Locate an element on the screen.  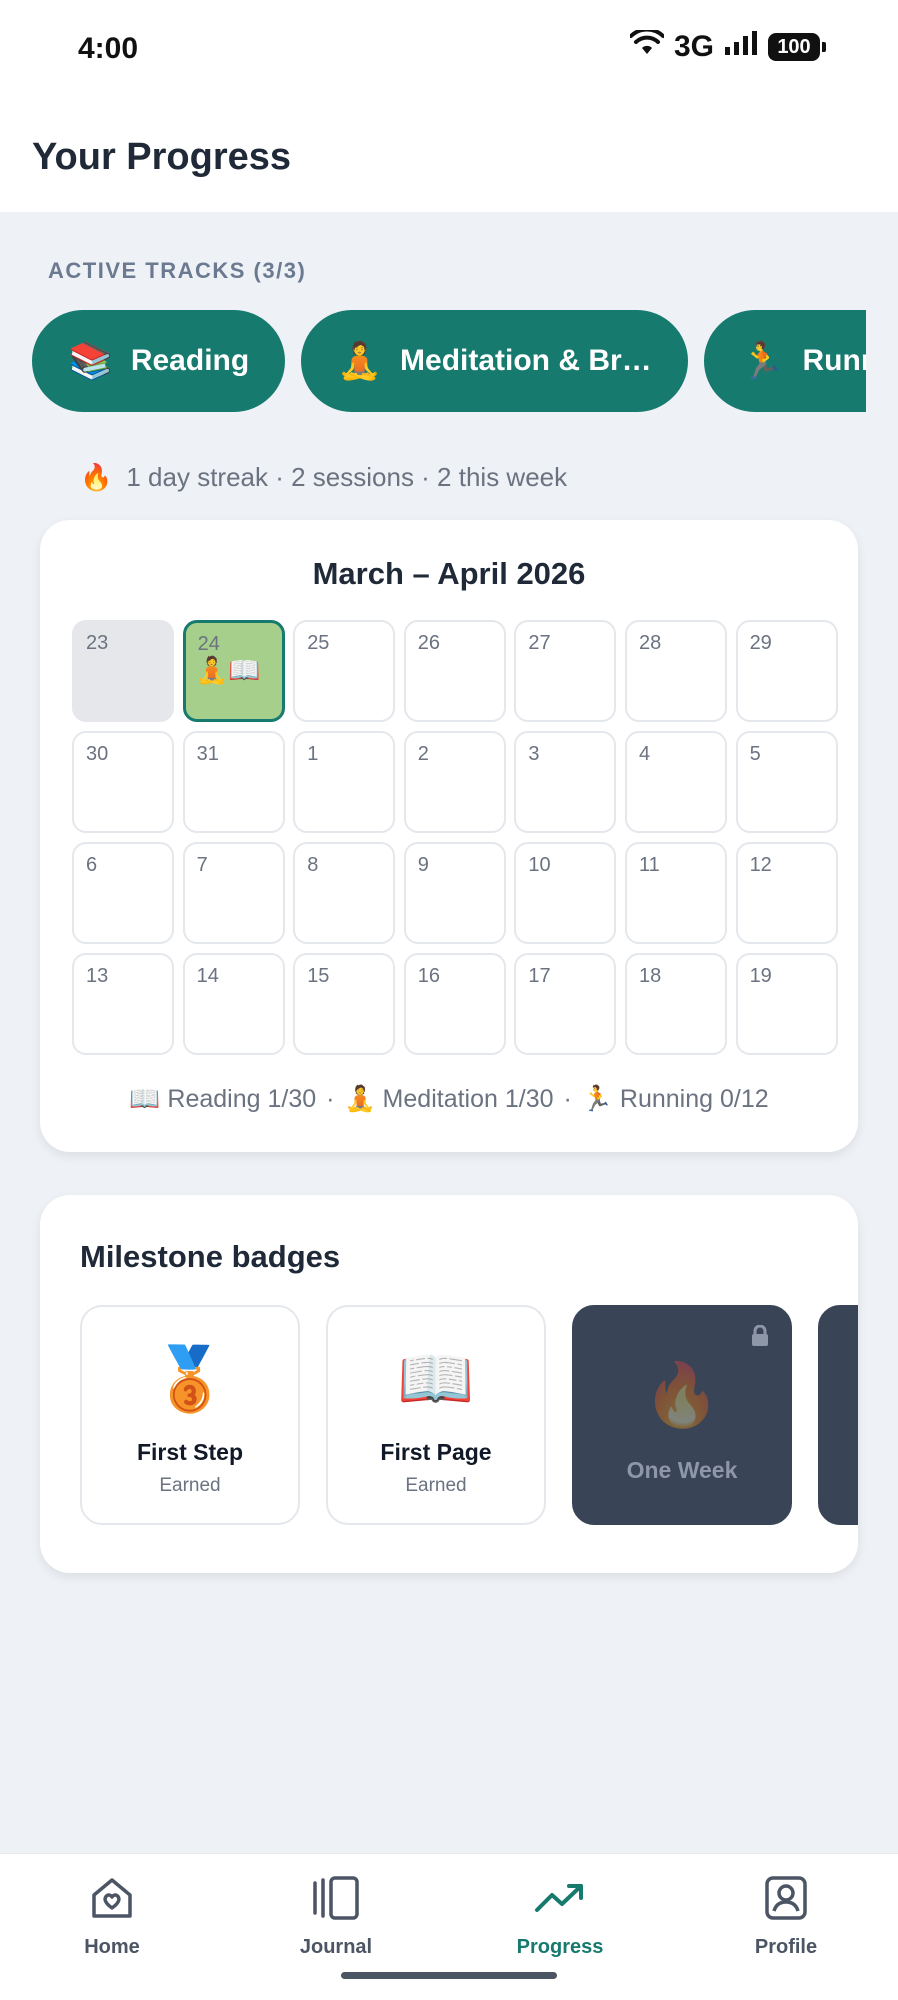
streak-text: 1 day streak · 2 sessions · 2 this week is located at coordinates (347, 477).